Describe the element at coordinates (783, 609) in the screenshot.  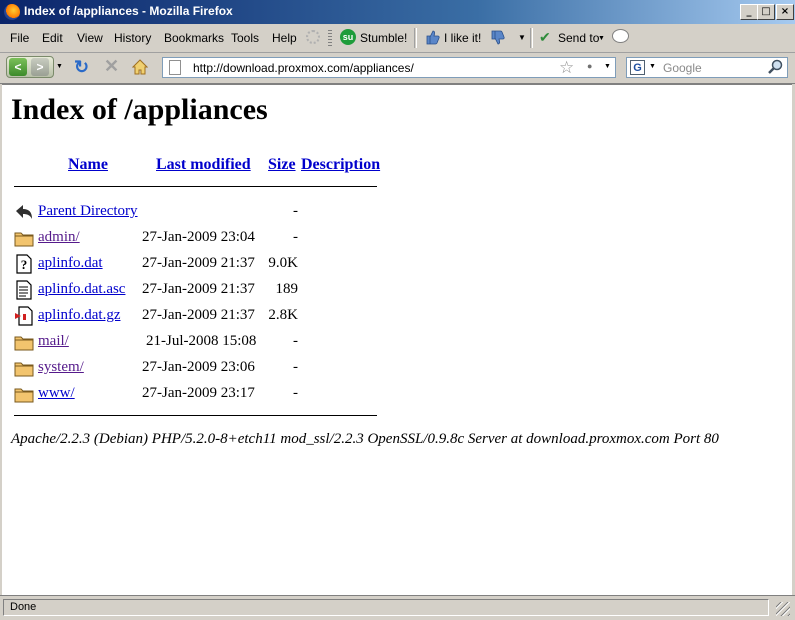
I see `resize-grip` at that location.